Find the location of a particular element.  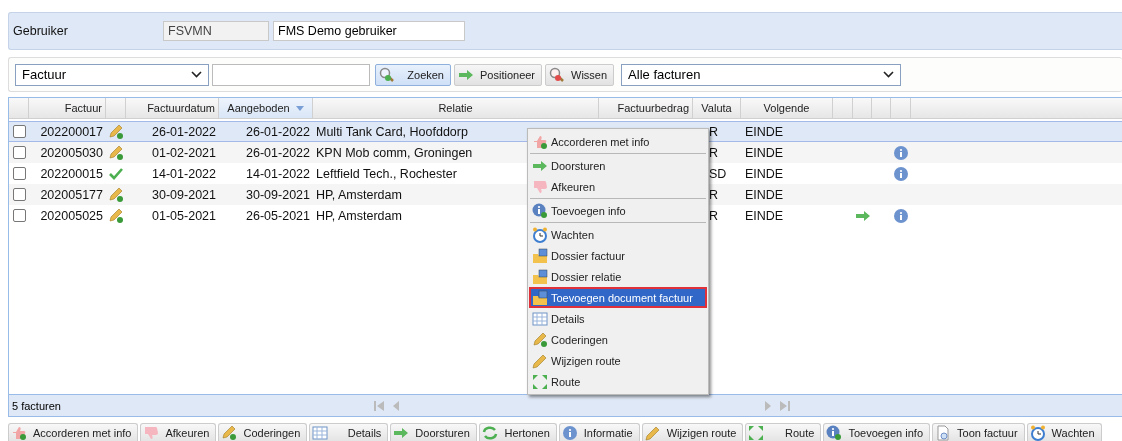

table-cell-text: 202005025 is located at coordinates (71, 216).